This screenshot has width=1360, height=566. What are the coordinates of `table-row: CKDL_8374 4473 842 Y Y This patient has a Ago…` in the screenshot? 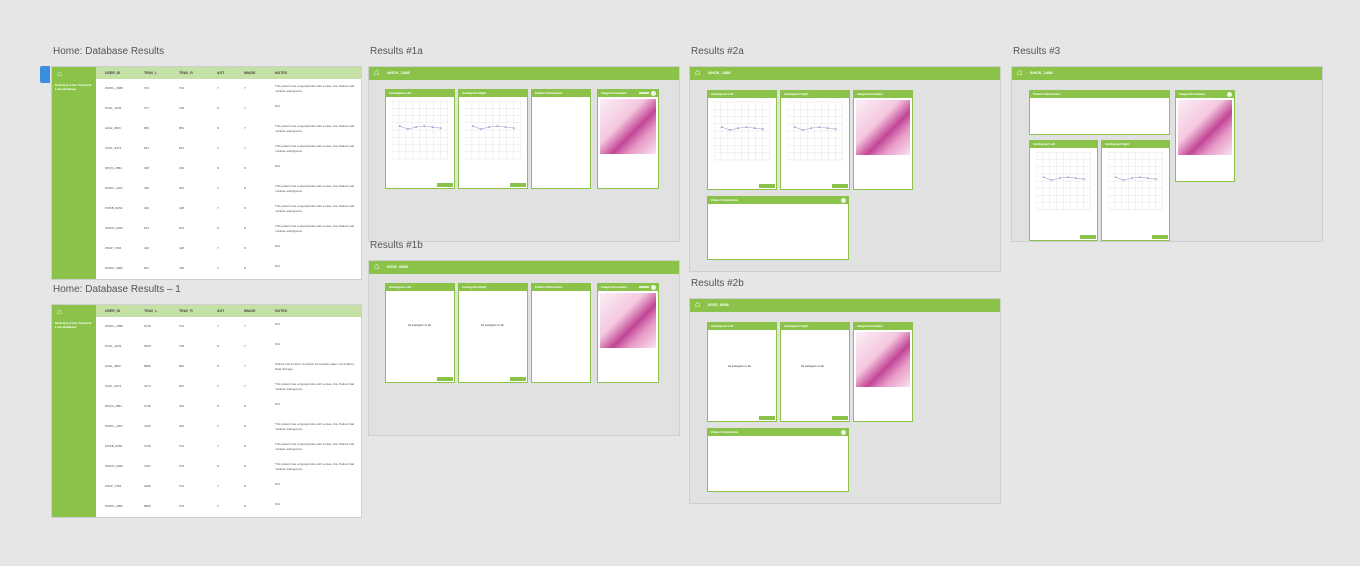 It's located at (228, 386).